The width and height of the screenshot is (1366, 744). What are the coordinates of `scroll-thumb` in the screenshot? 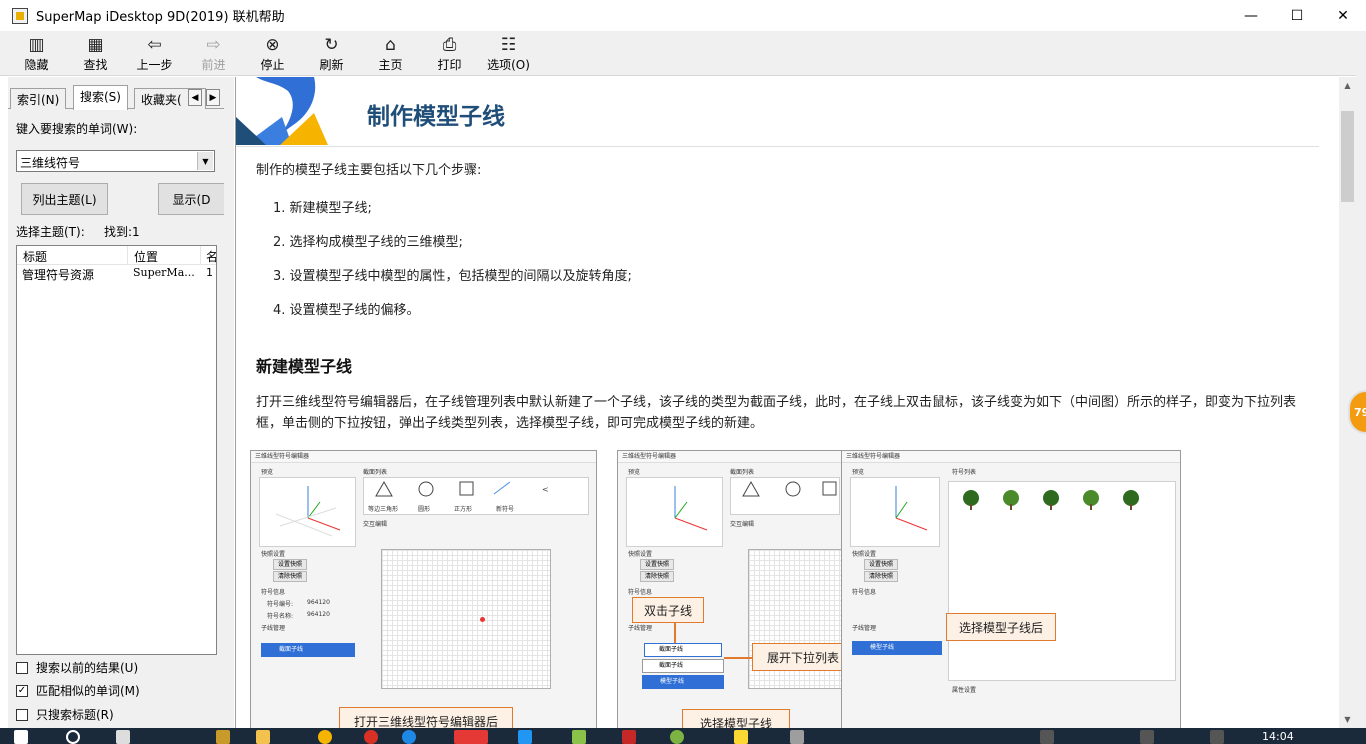 It's located at (1347, 156).